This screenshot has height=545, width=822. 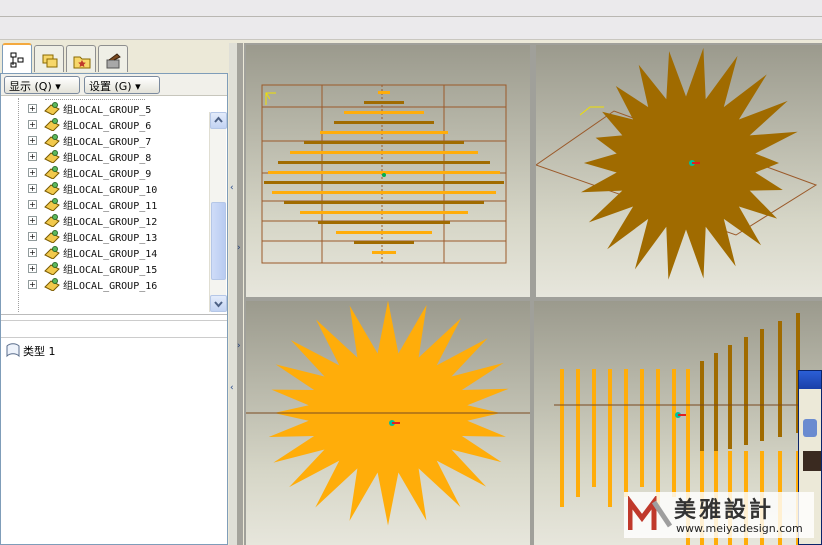 I want to click on tree-row: + 组LOCAL_GROUP_14, so click(x=105, y=252).